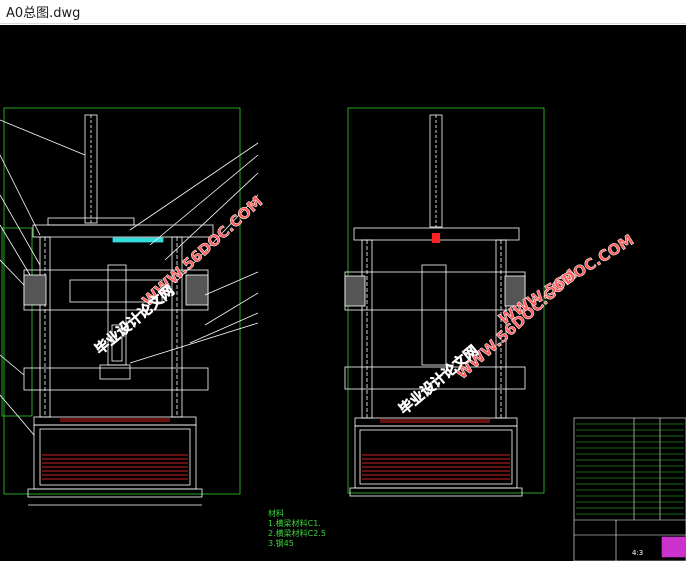 The width and height of the screenshot is (686, 561). What do you see at coordinates (439, 380) in the screenshot?
I see `watermark-cn-right: 毕业设计论文网` at bounding box center [439, 380].